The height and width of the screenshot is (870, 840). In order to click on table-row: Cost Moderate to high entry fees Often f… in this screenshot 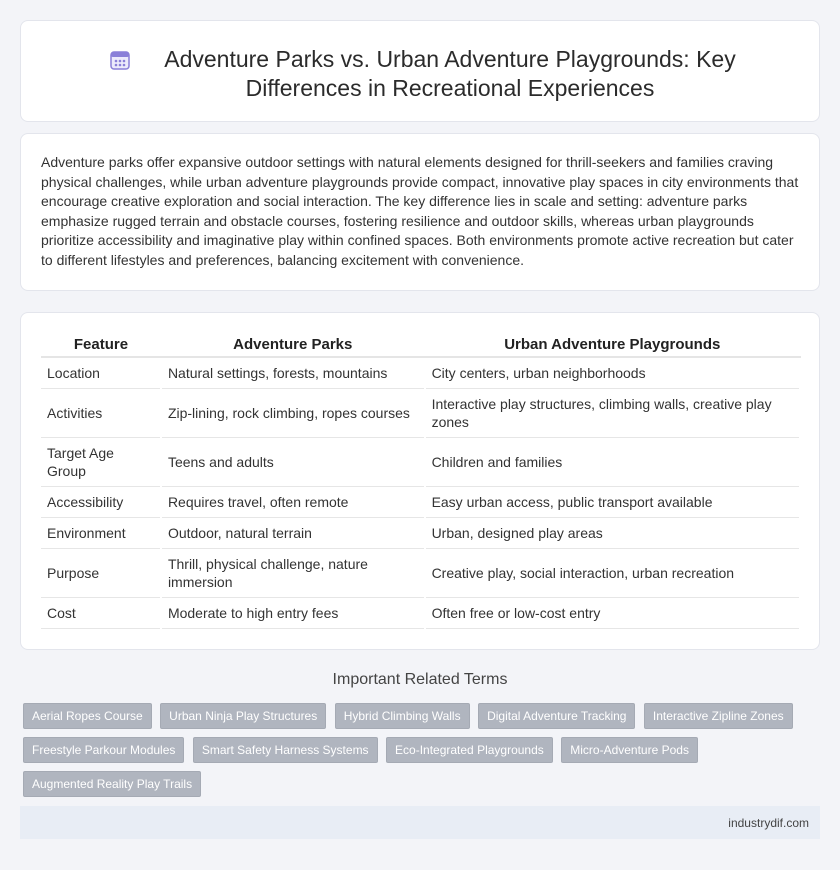, I will do `click(421, 613)`.